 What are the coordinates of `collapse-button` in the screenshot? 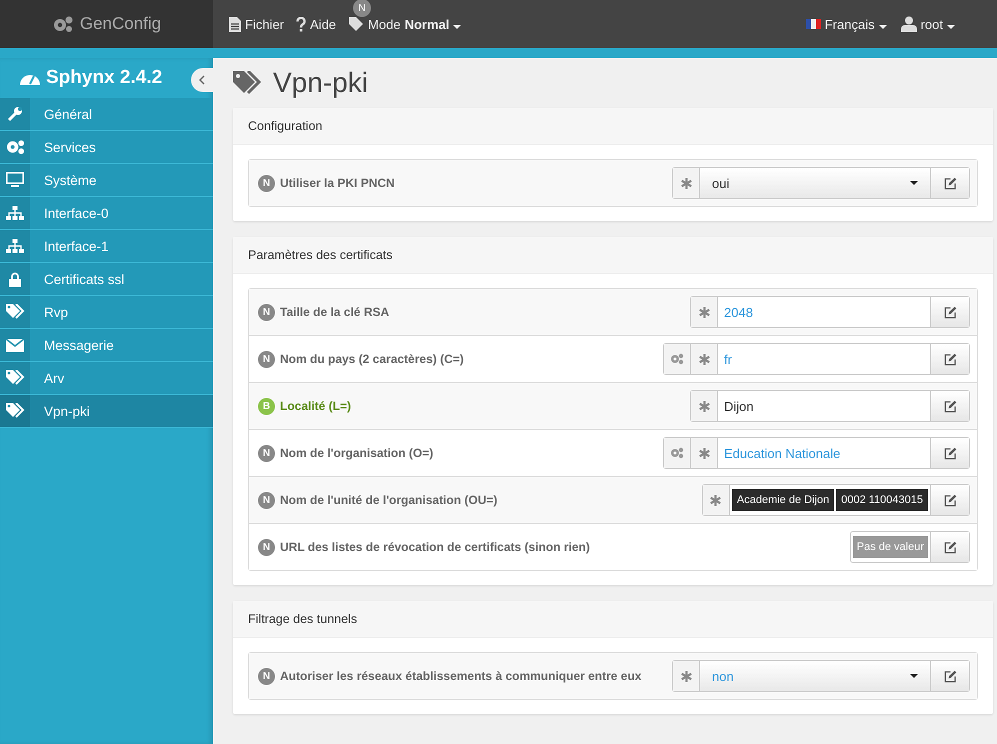 It's located at (202, 80).